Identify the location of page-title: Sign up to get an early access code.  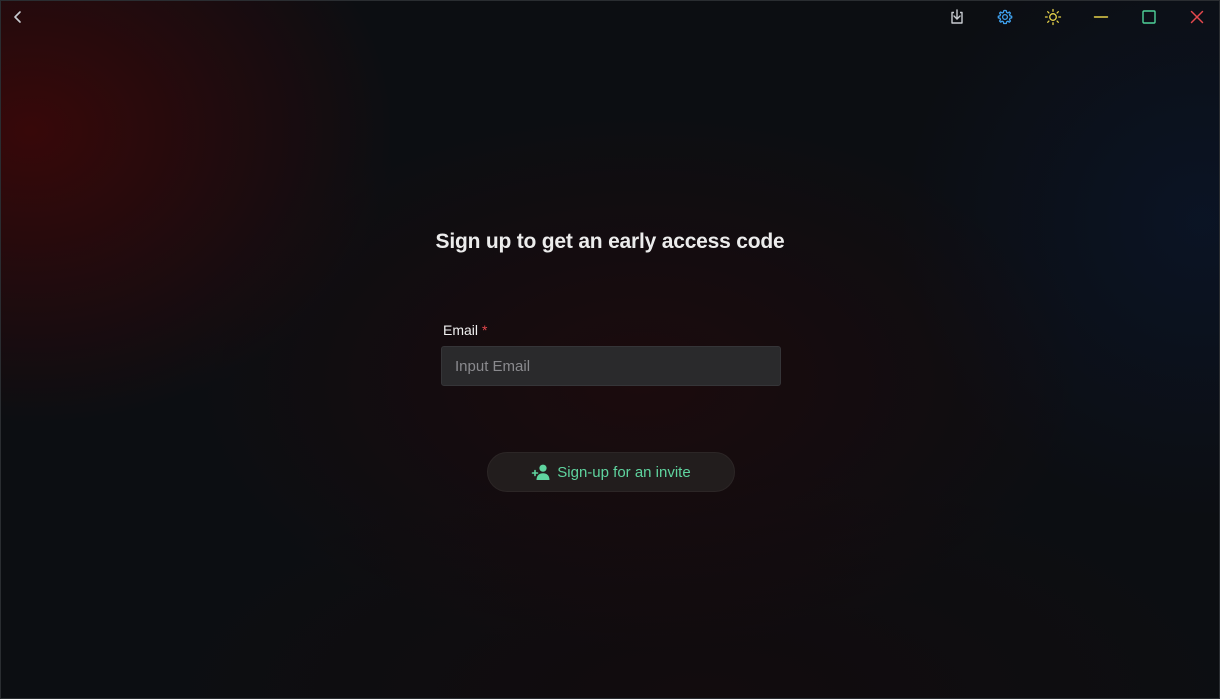
(610, 241).